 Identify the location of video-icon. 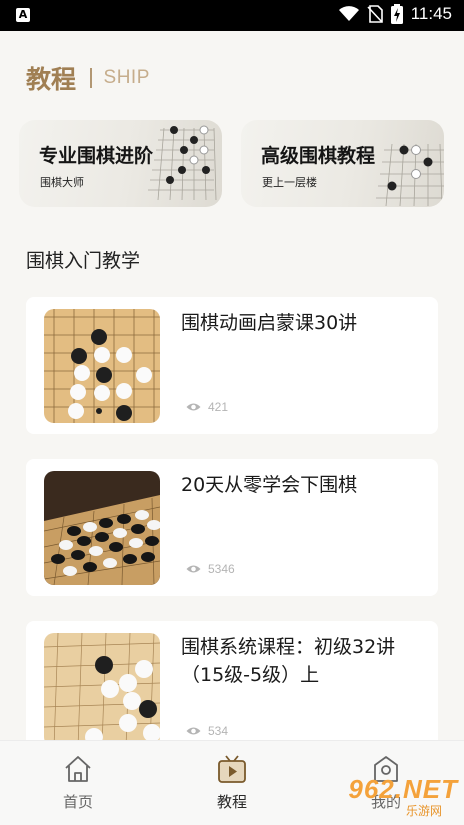
(232, 769).